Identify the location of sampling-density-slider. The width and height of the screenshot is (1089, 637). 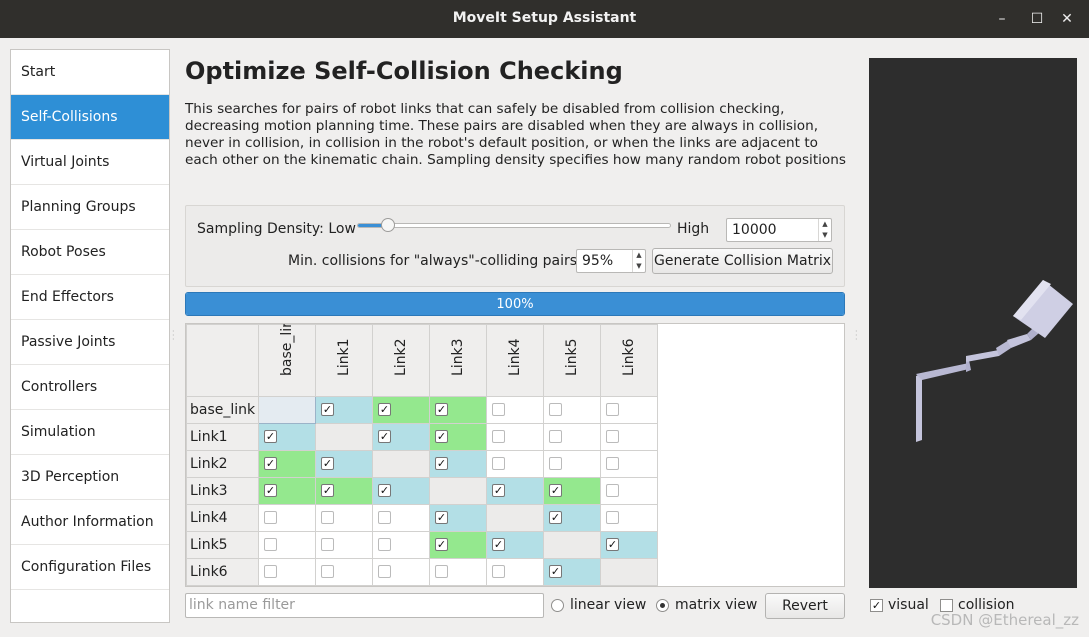
(514, 225).